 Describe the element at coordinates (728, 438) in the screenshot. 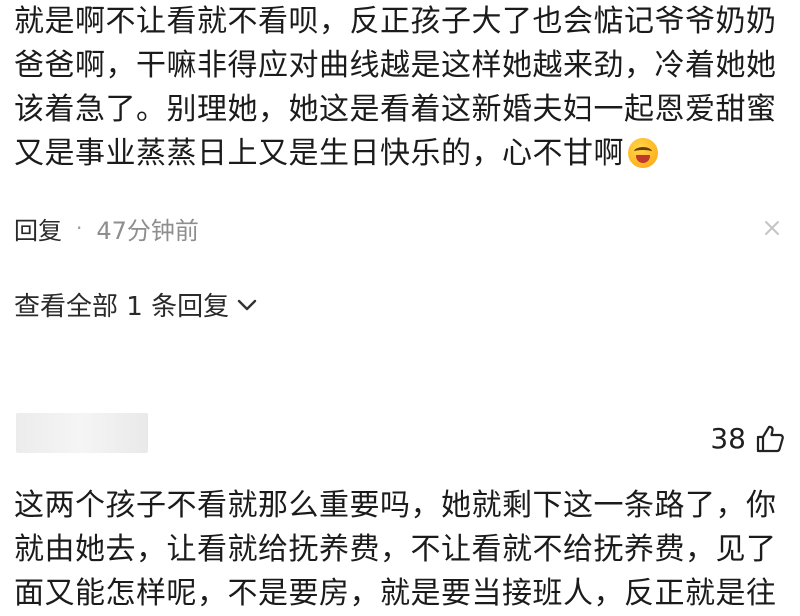

I see `like-count: 38` at that location.